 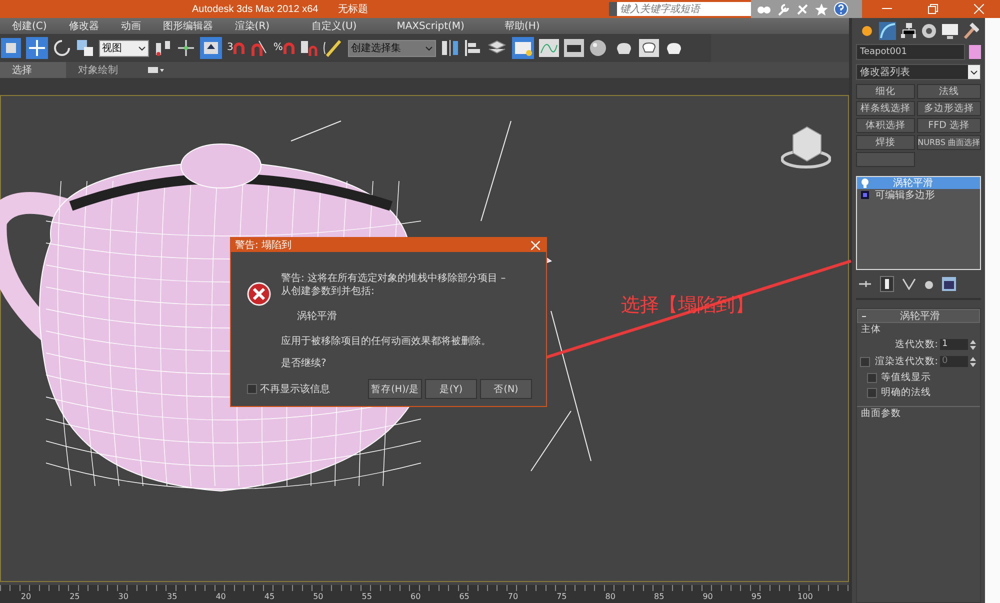 I want to click on frame-number: 55, so click(x=367, y=596).